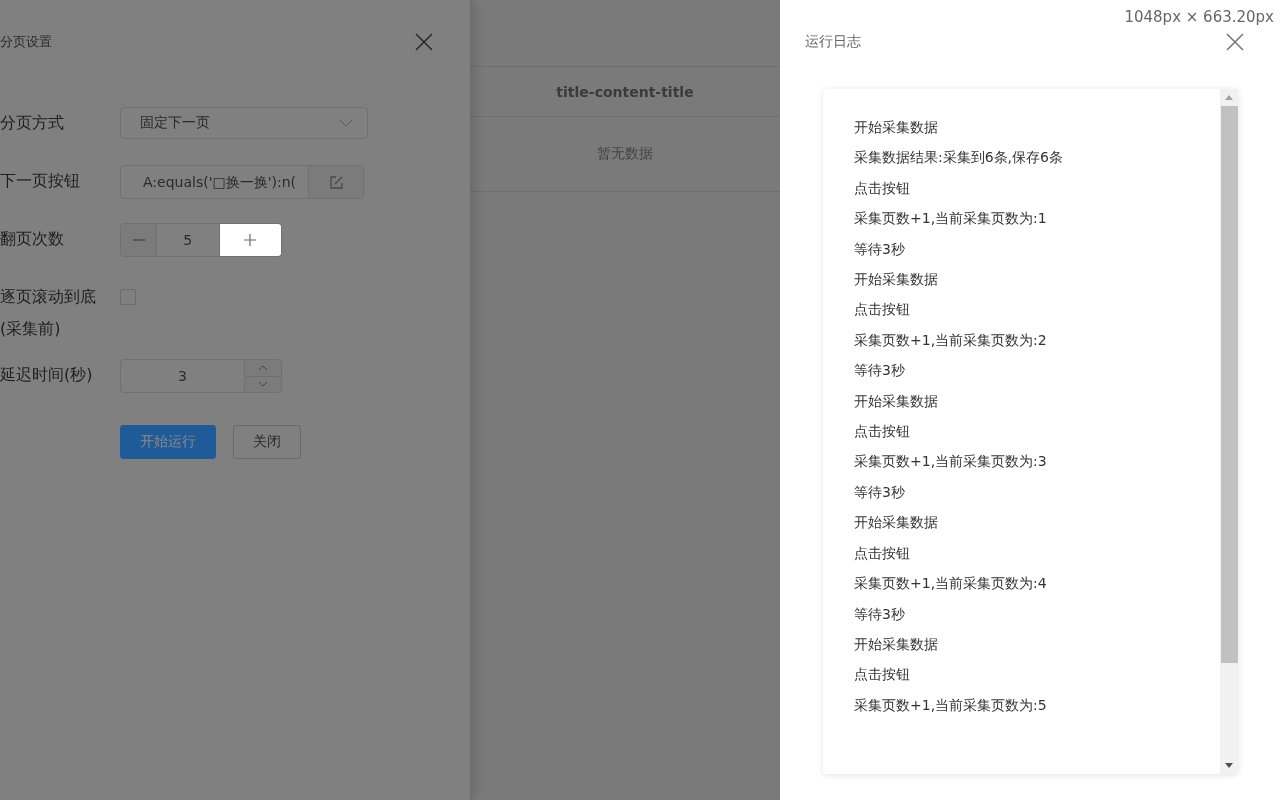 The width and height of the screenshot is (1280, 800). Describe the element at coordinates (950, 462) in the screenshot. I see `log-entry: 采集页数+1,当前采集页数为:3` at that location.